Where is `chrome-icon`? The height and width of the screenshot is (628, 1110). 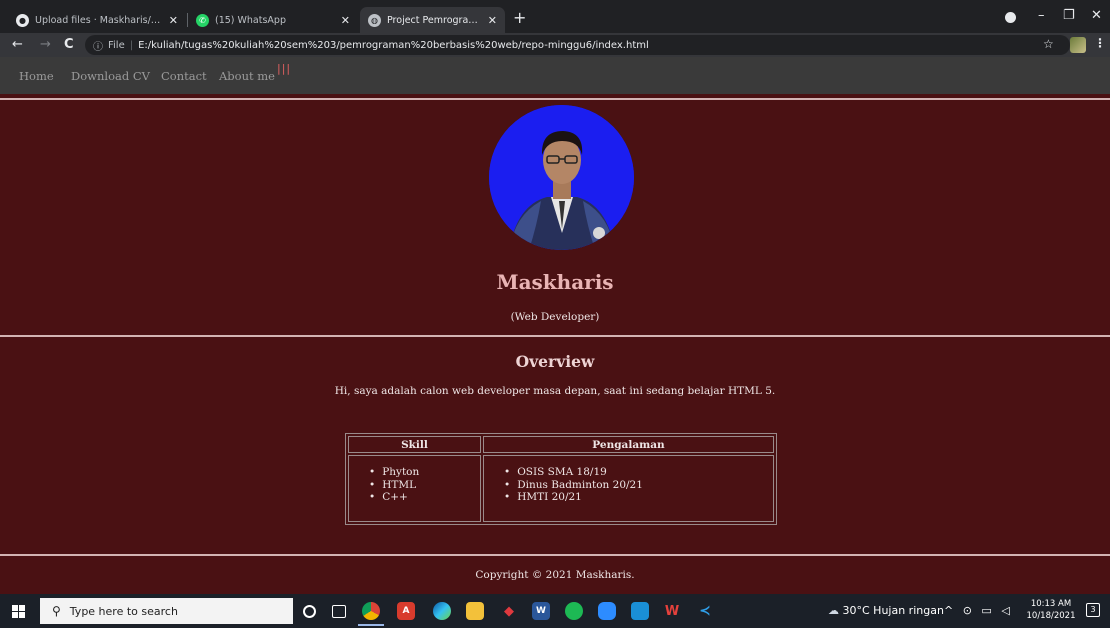 chrome-icon is located at coordinates (371, 611).